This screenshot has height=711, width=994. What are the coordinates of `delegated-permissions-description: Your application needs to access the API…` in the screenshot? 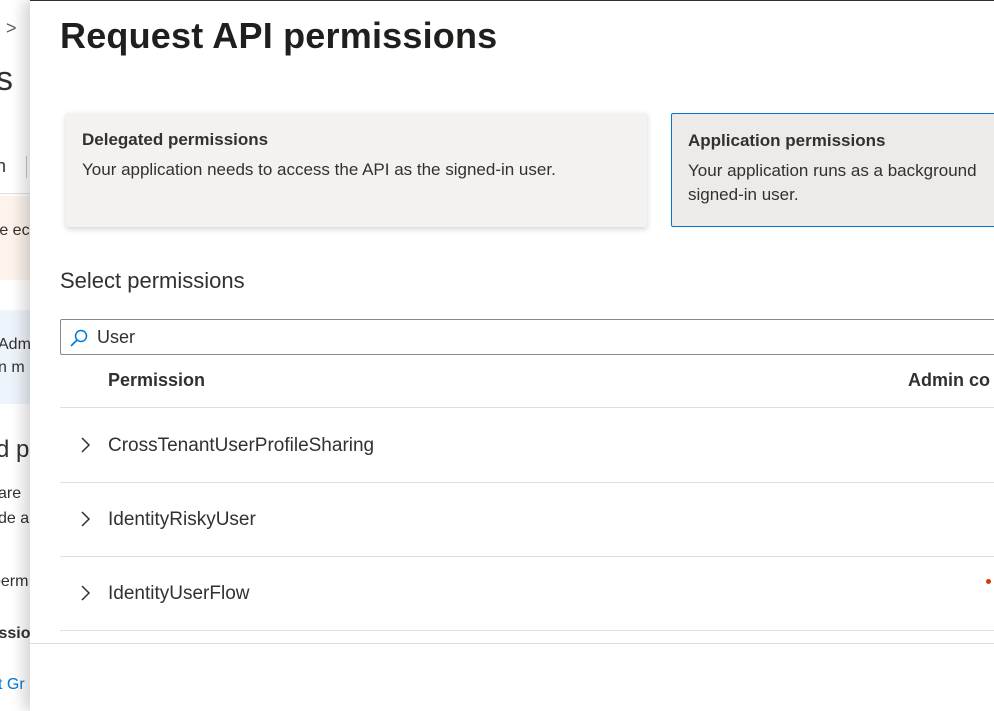 It's located at (319, 169).